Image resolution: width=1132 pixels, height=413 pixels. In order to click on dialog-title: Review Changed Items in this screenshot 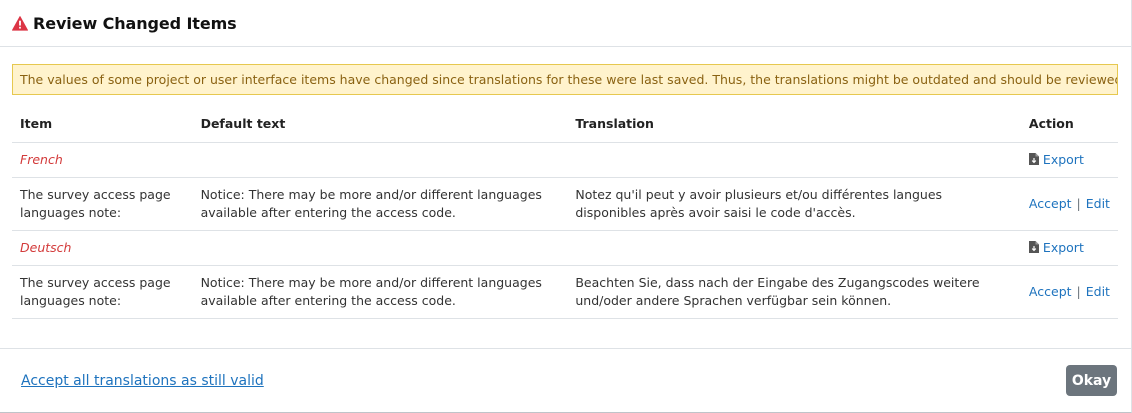, I will do `click(135, 23)`.